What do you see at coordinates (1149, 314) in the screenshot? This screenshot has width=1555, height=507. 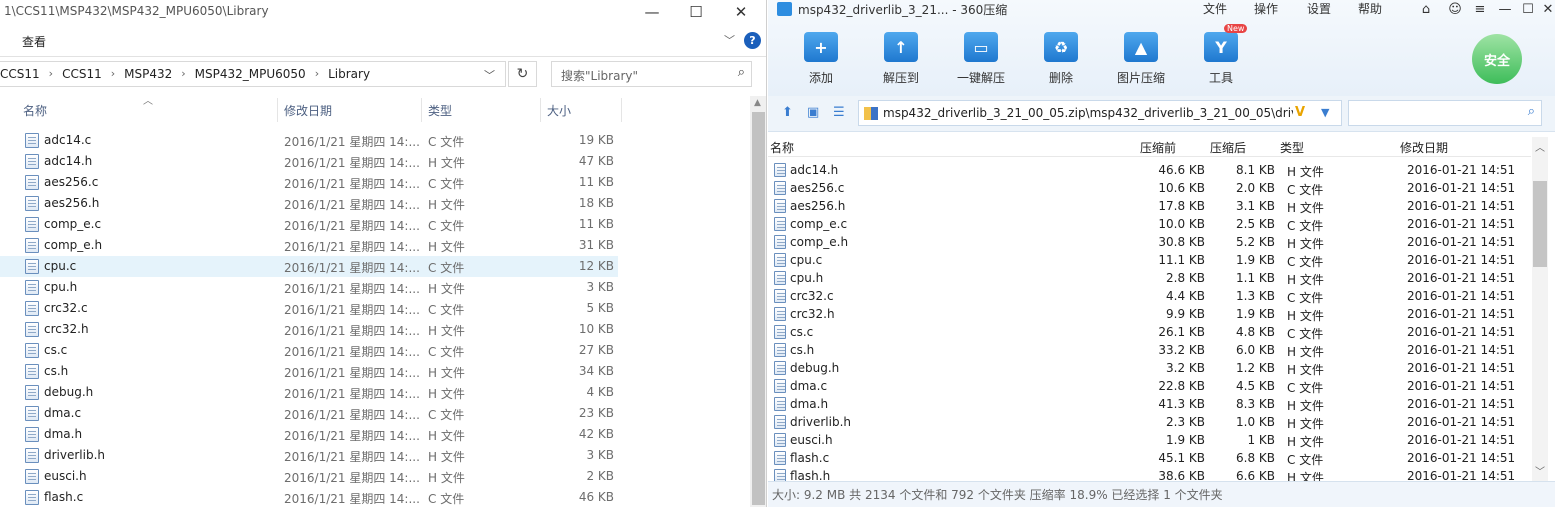 I see `table-row: crc32.h 9.9 KB 1.9 KB H 文件 2016-01-21 14:51` at bounding box center [1149, 314].